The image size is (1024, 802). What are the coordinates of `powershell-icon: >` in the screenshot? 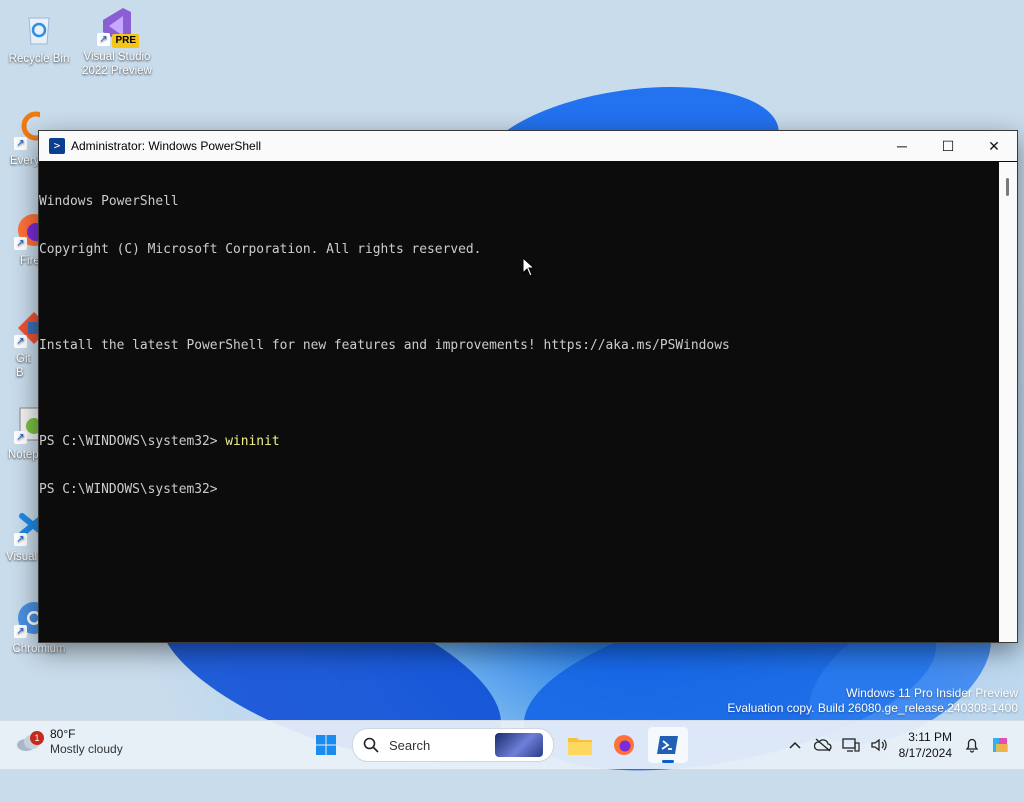 It's located at (57, 146).